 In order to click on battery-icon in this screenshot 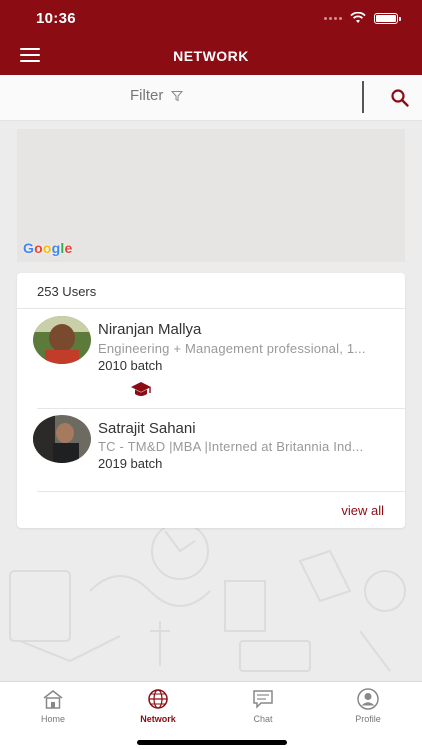, I will do `click(387, 18)`.